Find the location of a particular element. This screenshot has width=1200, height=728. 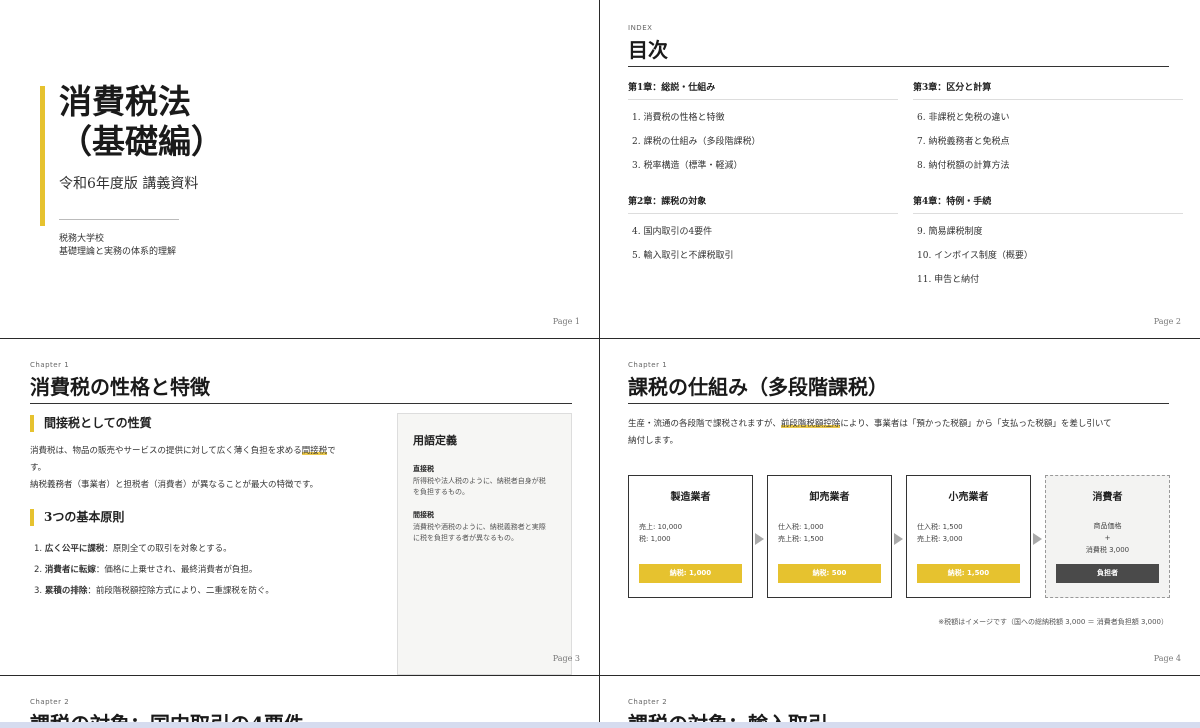

stage-box-manufacturer: 製造業者 売上: 10,000 税: 1,000 納税: 1,000 is located at coordinates (690, 536).